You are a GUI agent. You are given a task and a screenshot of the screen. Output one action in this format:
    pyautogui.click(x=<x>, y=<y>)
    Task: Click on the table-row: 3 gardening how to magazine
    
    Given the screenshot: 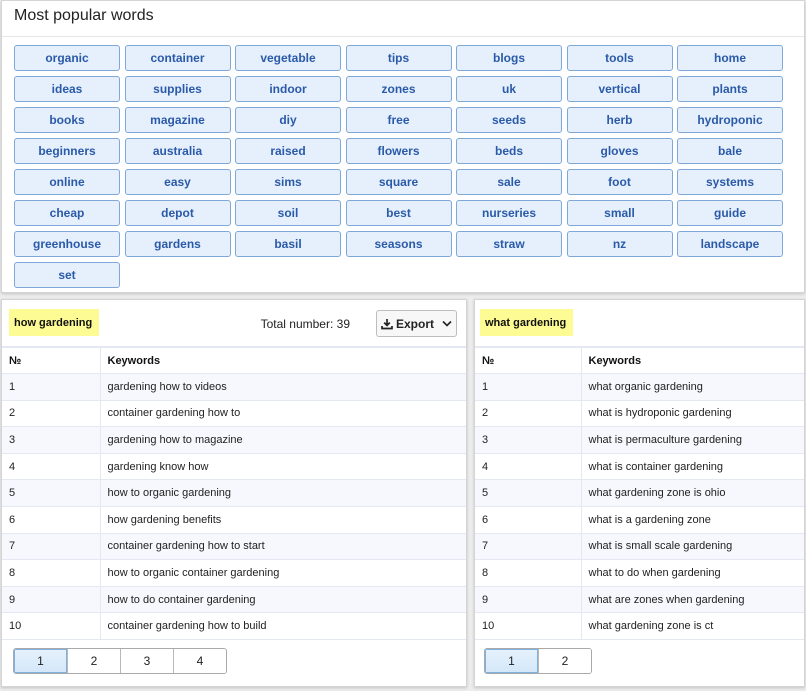 What is the action you would take?
    pyautogui.click(x=234, y=440)
    